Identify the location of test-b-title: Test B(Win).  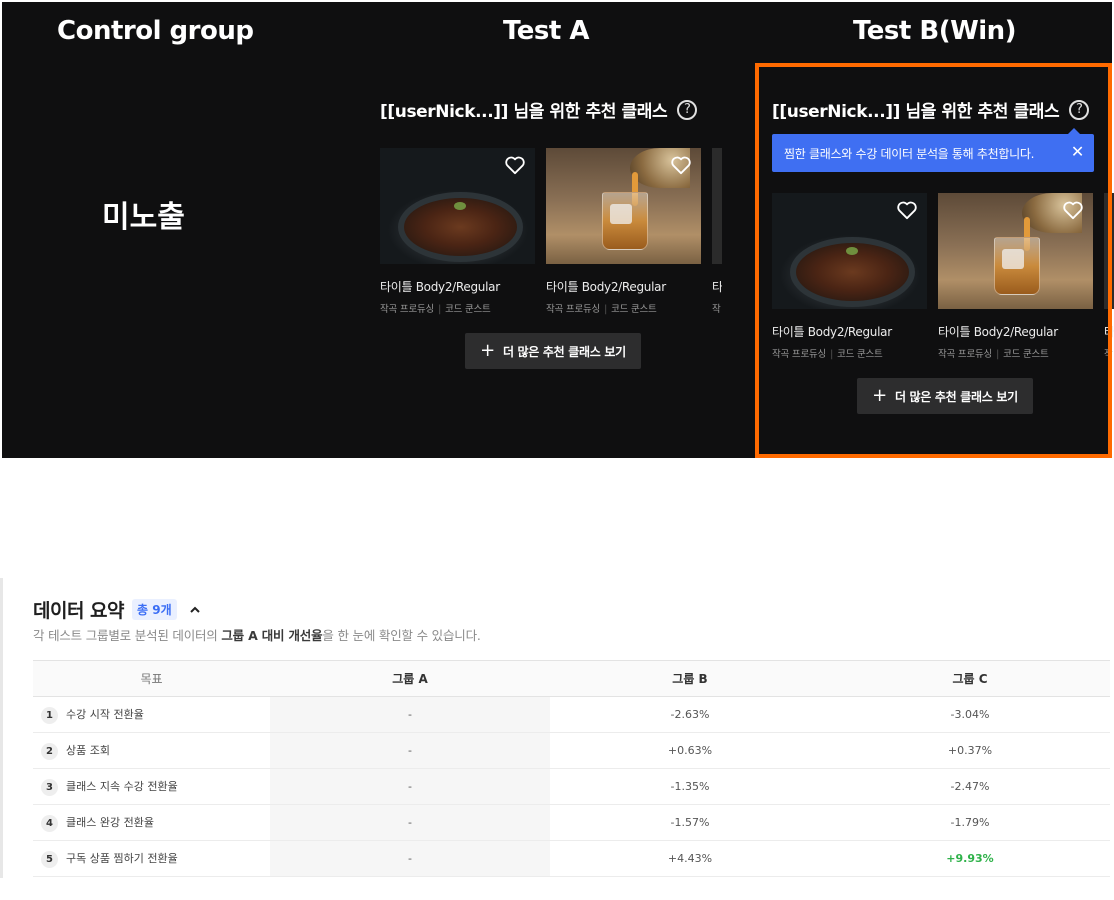
(935, 31).